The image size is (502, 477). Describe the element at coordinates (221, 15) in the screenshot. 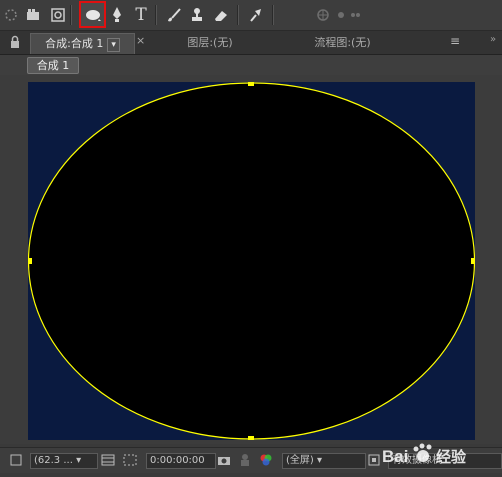

I see `eraser-tool-icon` at that location.